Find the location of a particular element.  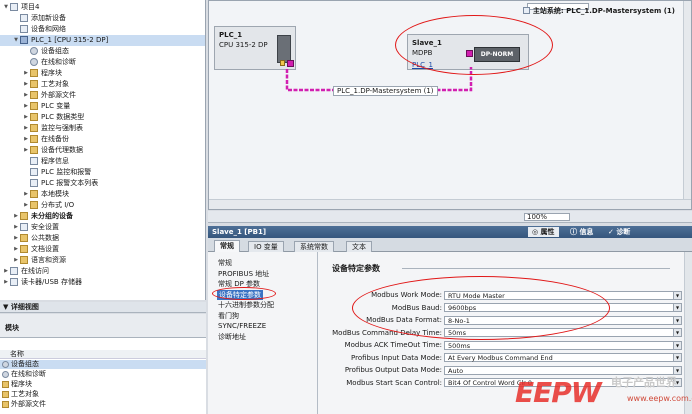

tree-item: ▶ 工艺对象 is located at coordinates (102, 84).